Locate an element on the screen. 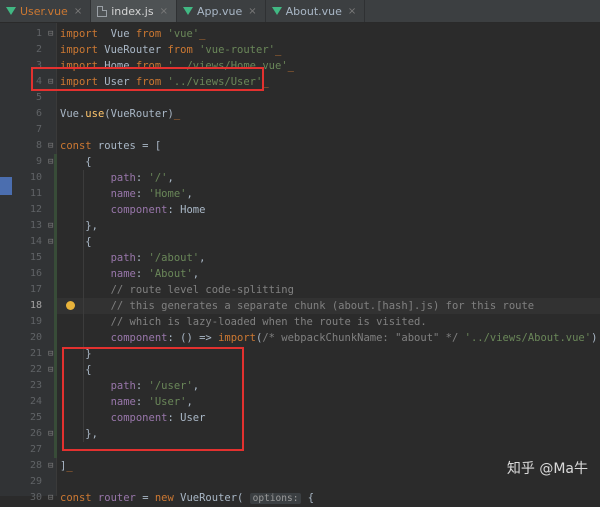 This screenshot has height=507, width=600. structure-marker is located at coordinates (6, 186).